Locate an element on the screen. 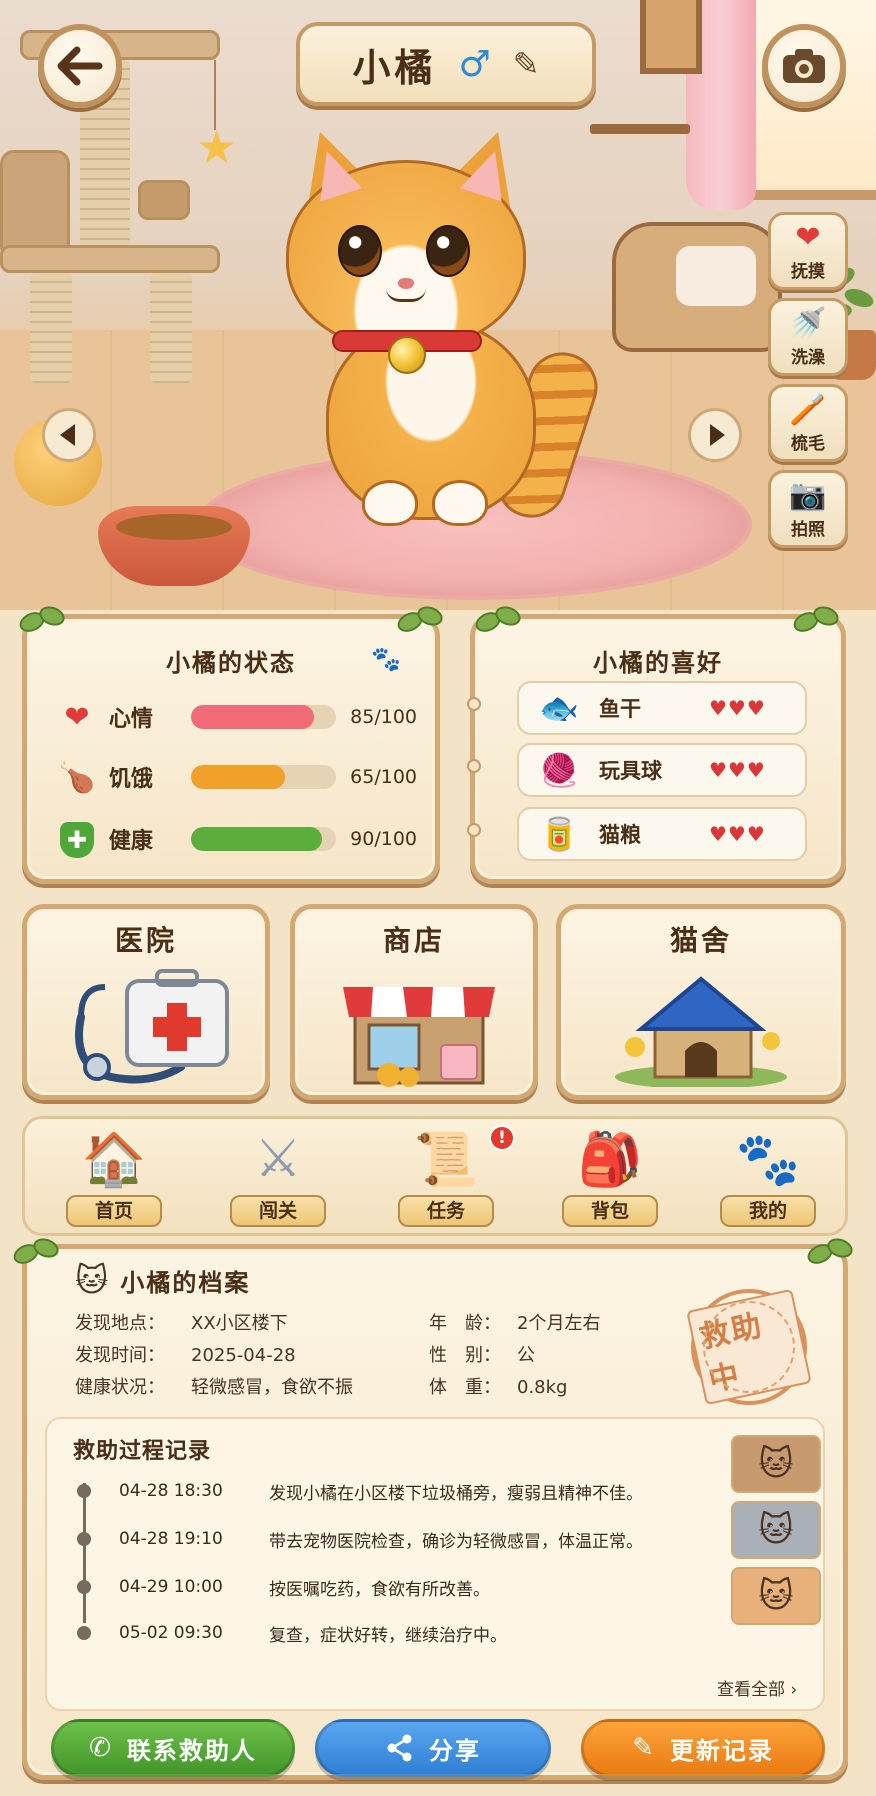 The width and height of the screenshot is (876, 1796). share-button: 分享 is located at coordinates (433, 1748).